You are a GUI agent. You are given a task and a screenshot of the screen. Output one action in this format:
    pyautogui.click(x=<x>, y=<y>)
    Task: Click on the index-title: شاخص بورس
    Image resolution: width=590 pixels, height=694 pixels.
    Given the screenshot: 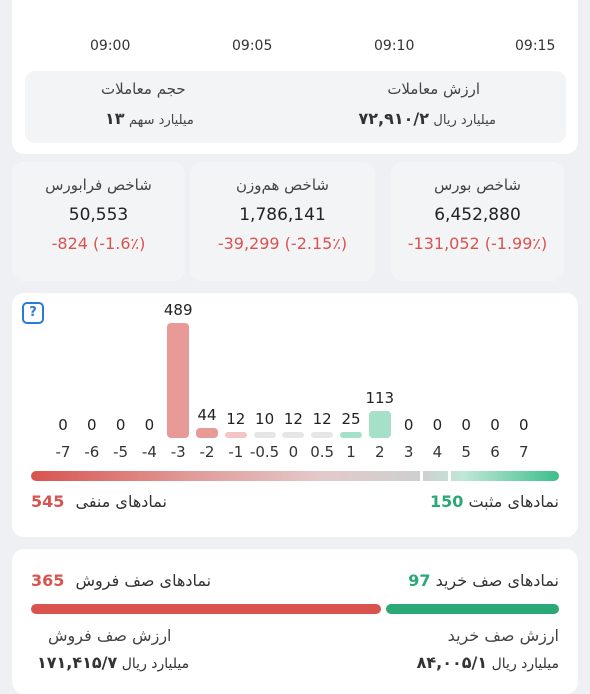 What is the action you would take?
    pyautogui.click(x=477, y=185)
    